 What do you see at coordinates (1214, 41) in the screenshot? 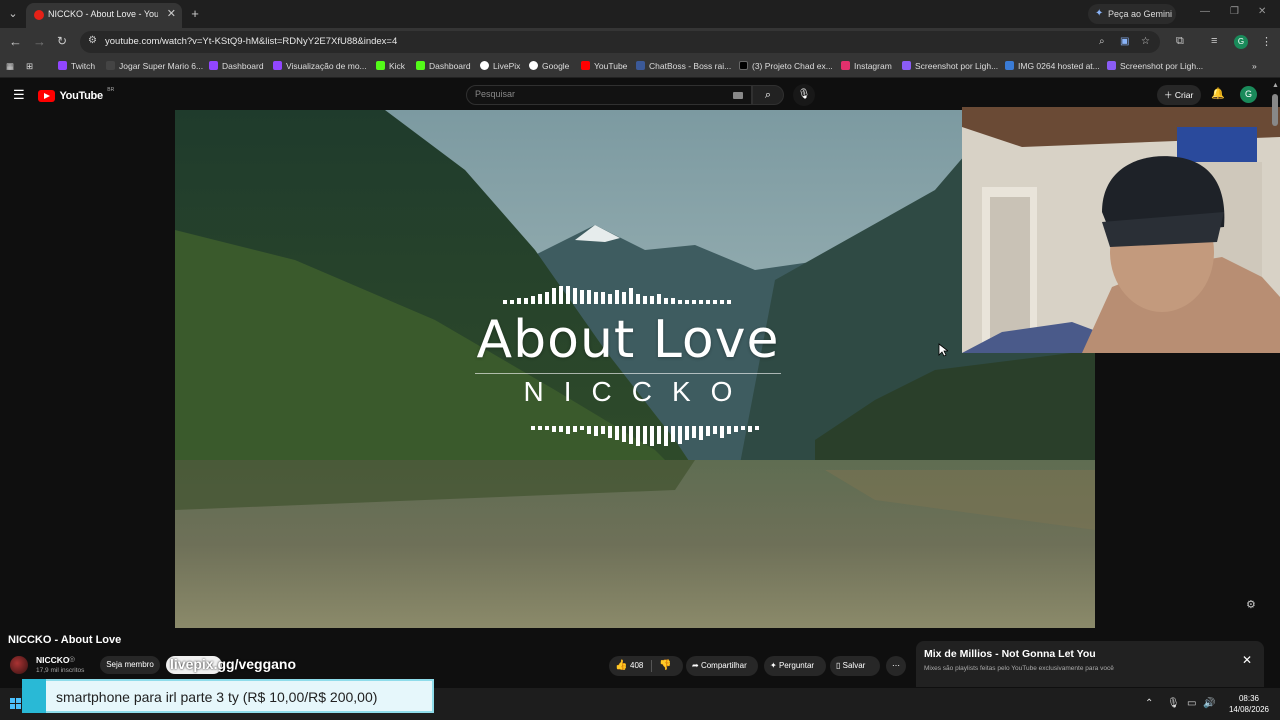
I see `media-control-icon: ≡` at bounding box center [1214, 41].